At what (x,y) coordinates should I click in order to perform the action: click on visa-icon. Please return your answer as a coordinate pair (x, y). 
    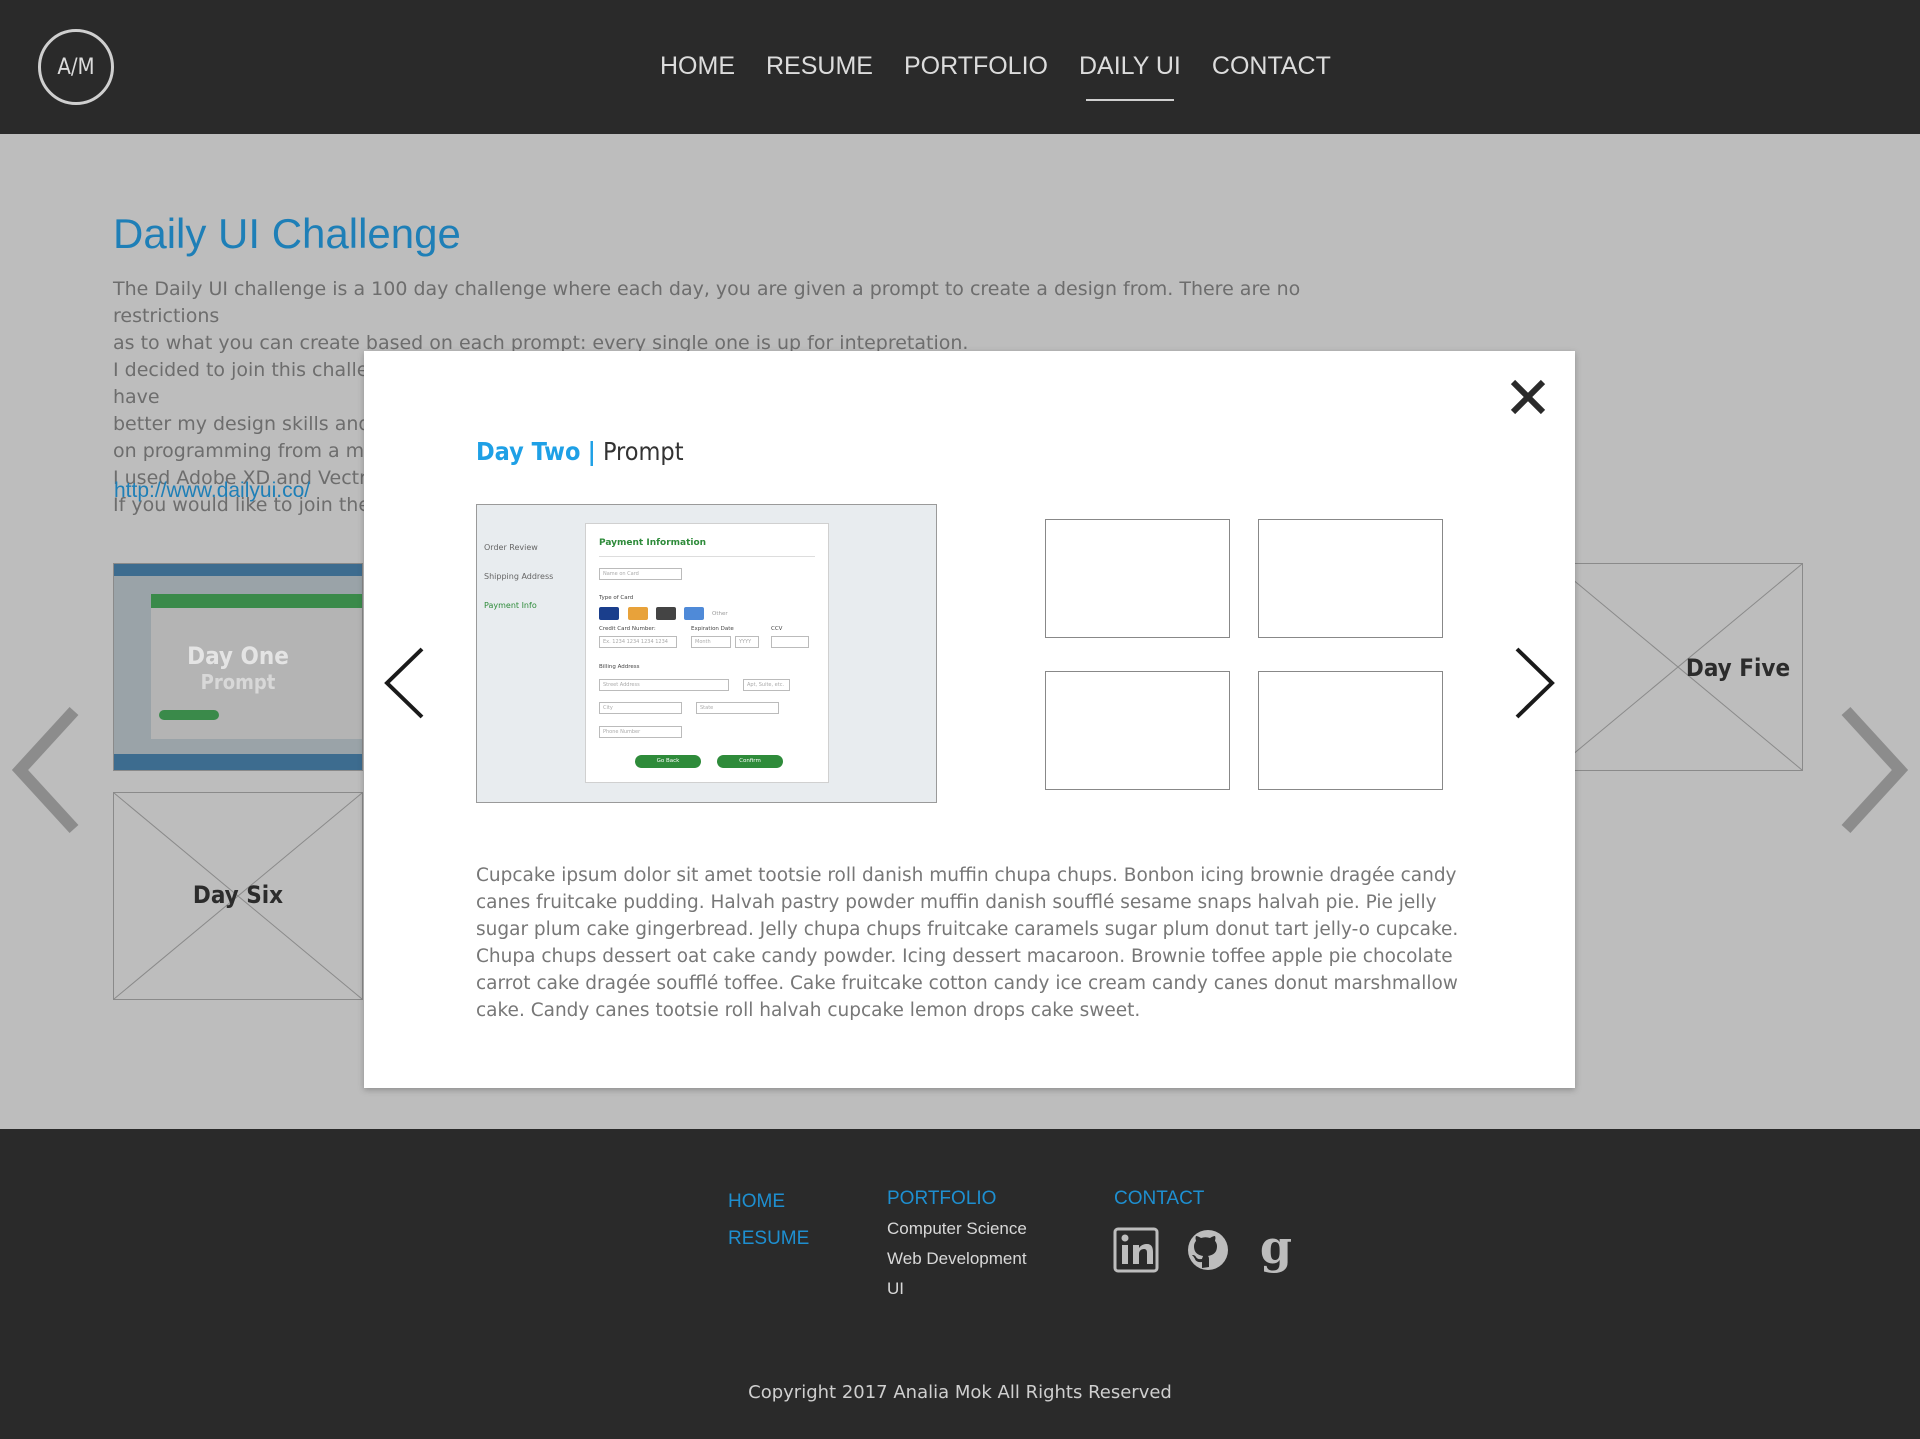
    Looking at the image, I should click on (609, 613).